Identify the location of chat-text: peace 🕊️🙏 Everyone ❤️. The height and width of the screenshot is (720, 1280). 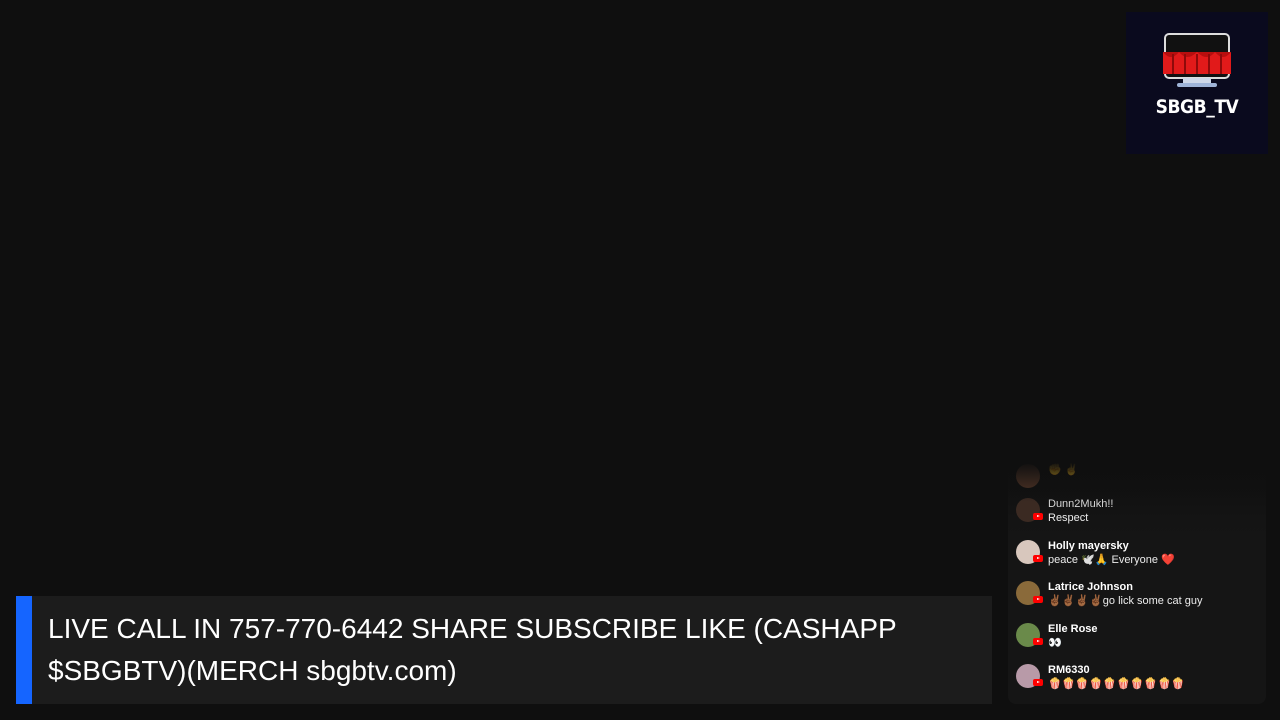
(1111, 560).